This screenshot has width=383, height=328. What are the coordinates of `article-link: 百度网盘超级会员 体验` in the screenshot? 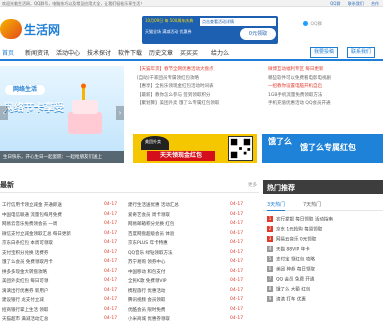 It's located at (176, 235).